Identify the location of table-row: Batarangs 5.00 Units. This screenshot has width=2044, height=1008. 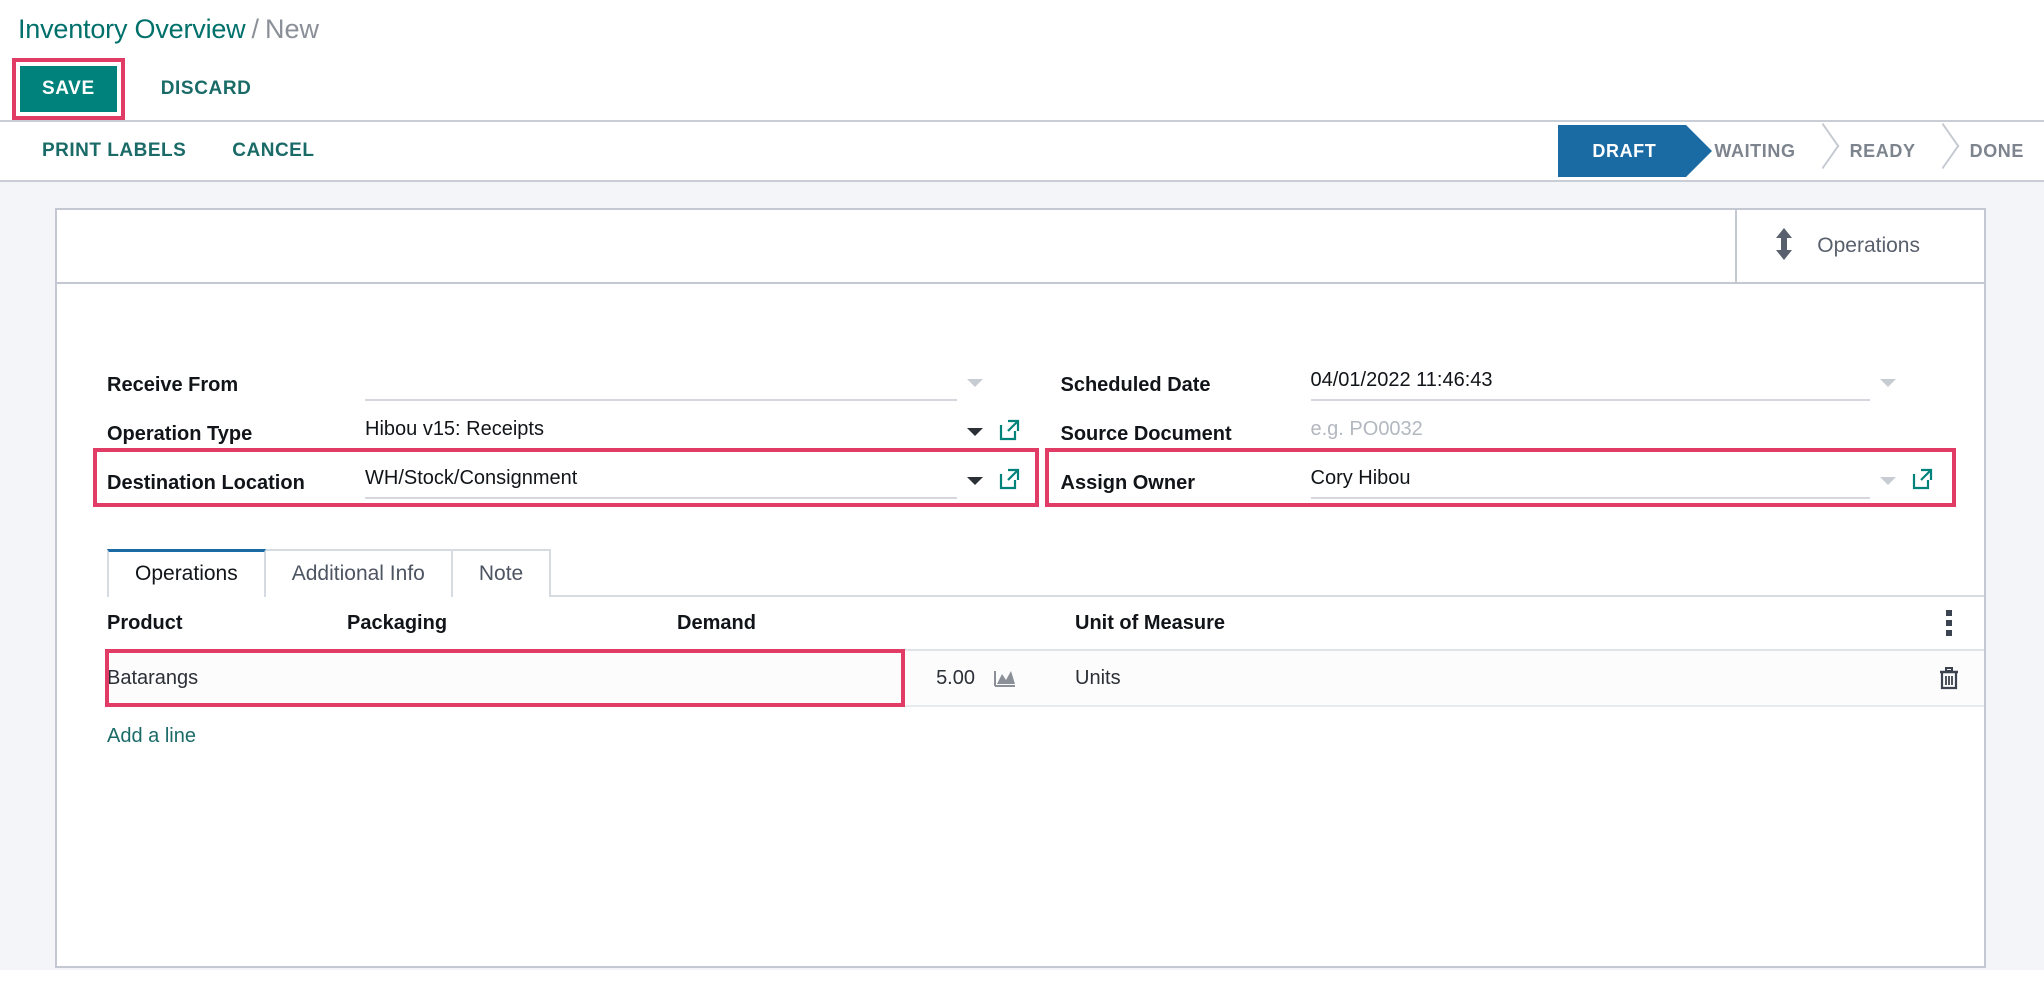
(1044, 678).